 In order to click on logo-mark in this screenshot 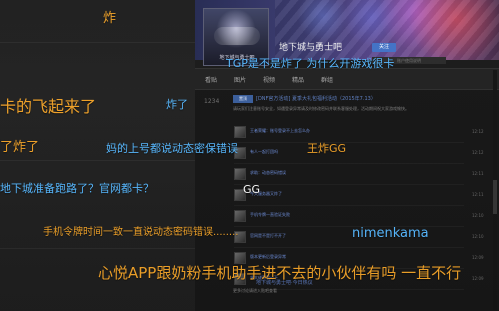, I will do `click(237, 36)`.